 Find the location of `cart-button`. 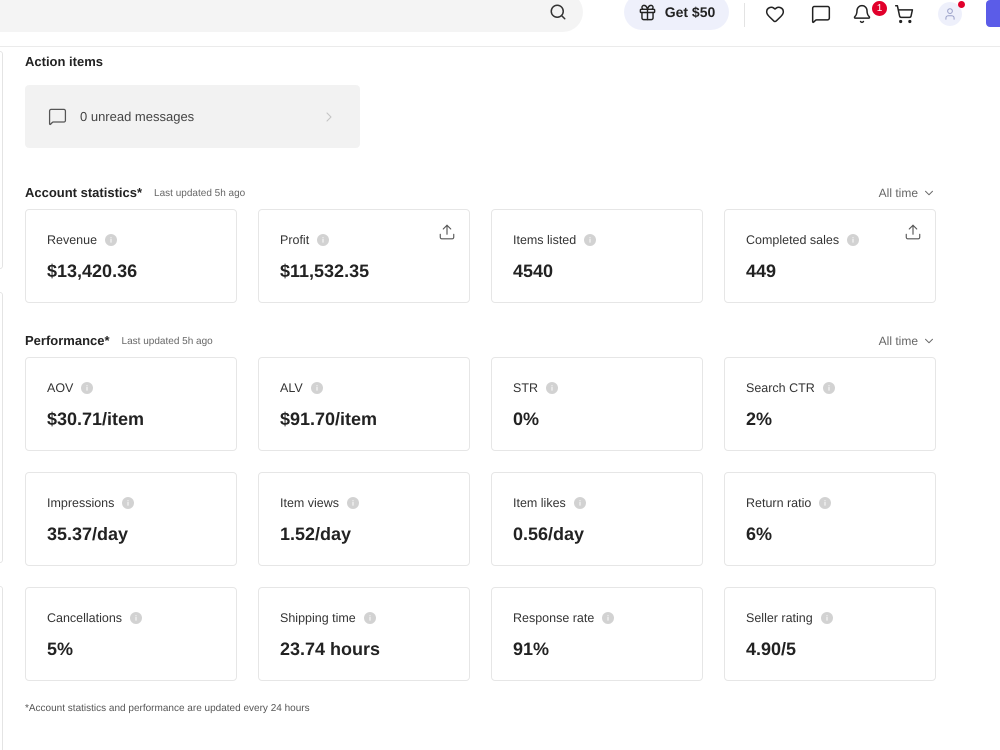

cart-button is located at coordinates (904, 14).